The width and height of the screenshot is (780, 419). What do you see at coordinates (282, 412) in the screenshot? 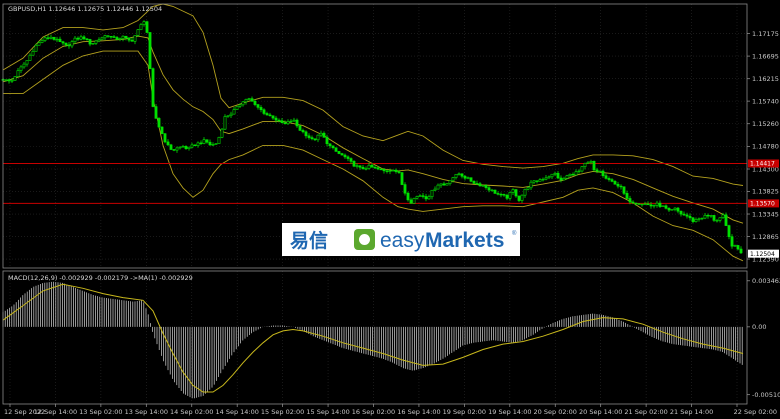
I see `time-axis-label: 15 Sep 02:00` at bounding box center [282, 412].